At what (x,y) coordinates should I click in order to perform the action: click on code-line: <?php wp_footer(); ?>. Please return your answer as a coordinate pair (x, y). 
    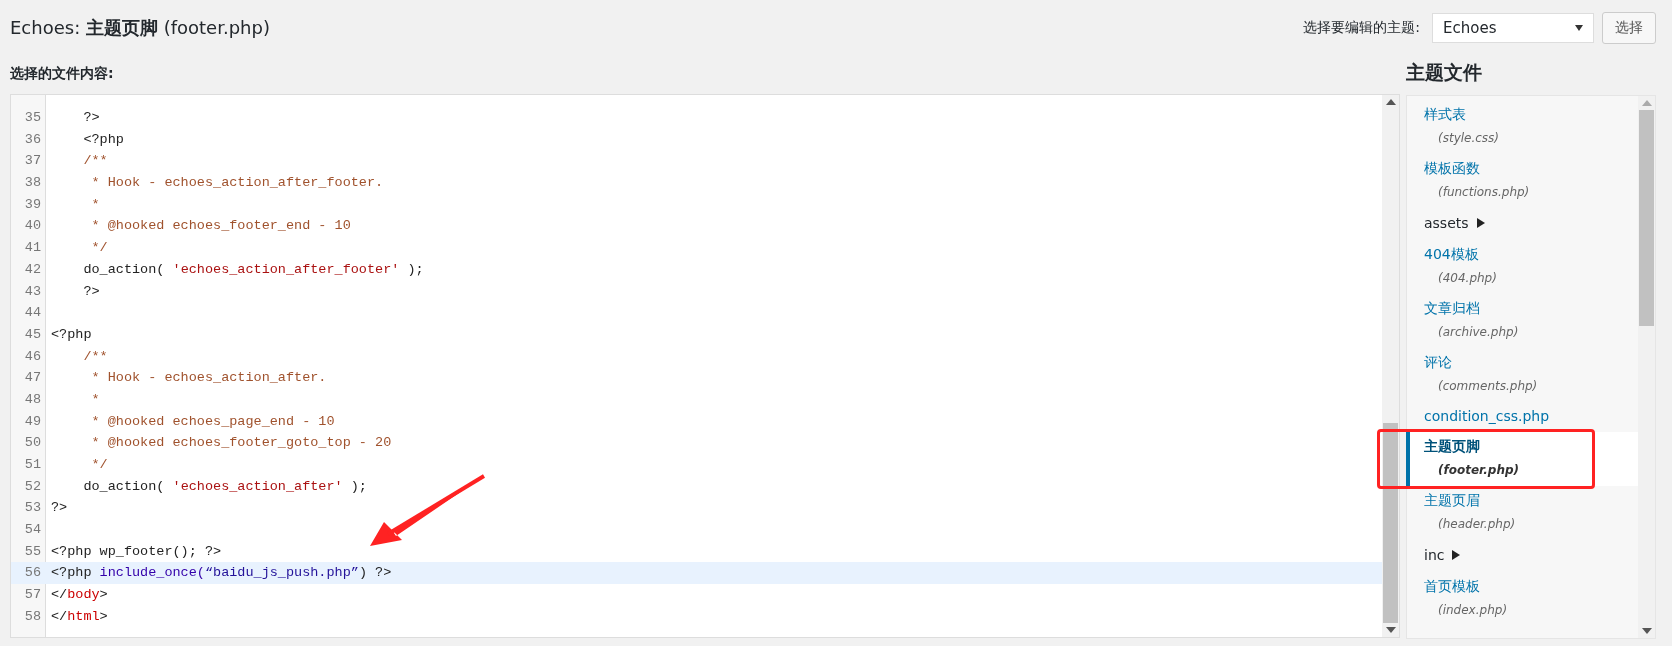
    Looking at the image, I should click on (136, 551).